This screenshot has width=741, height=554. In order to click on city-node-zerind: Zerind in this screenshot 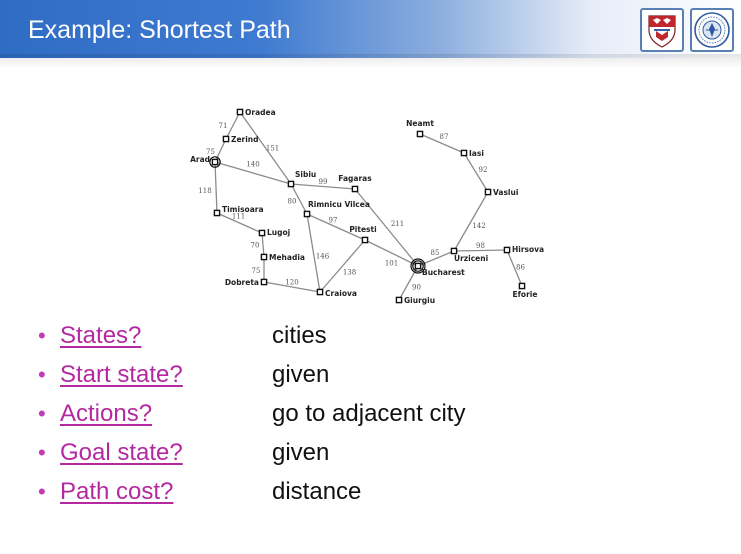, I will do `click(240, 139)`.